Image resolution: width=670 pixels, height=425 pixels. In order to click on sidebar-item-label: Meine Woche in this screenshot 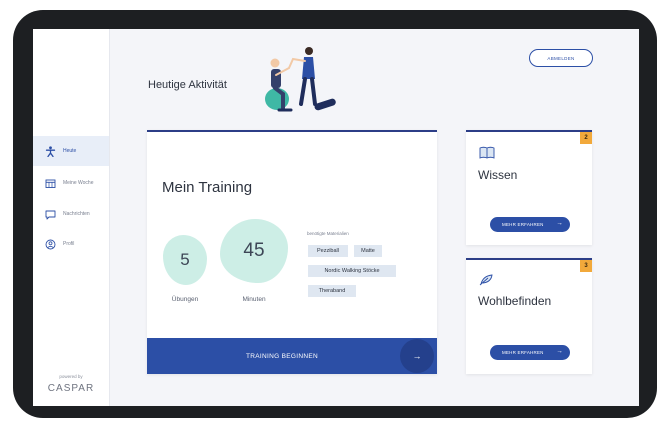, I will do `click(78, 183)`.